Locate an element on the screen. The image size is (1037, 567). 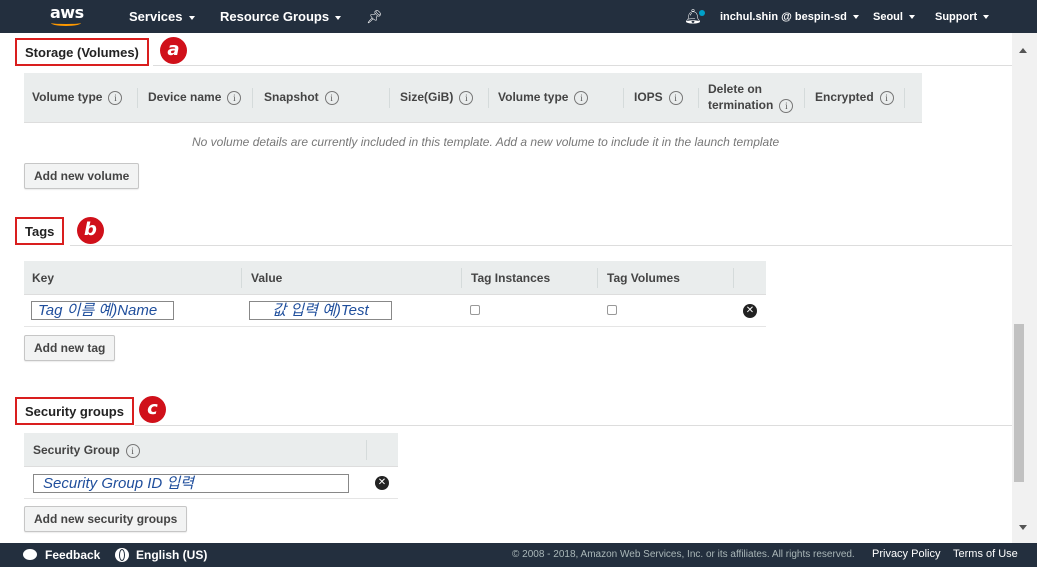
col-value: Value is located at coordinates (266, 278).